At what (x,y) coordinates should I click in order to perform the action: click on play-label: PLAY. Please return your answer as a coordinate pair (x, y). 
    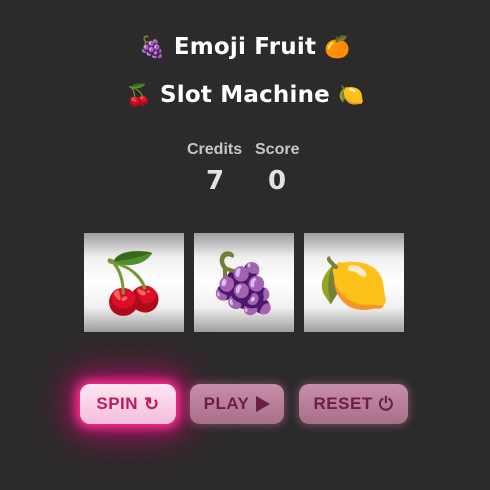
    Looking at the image, I should click on (226, 403).